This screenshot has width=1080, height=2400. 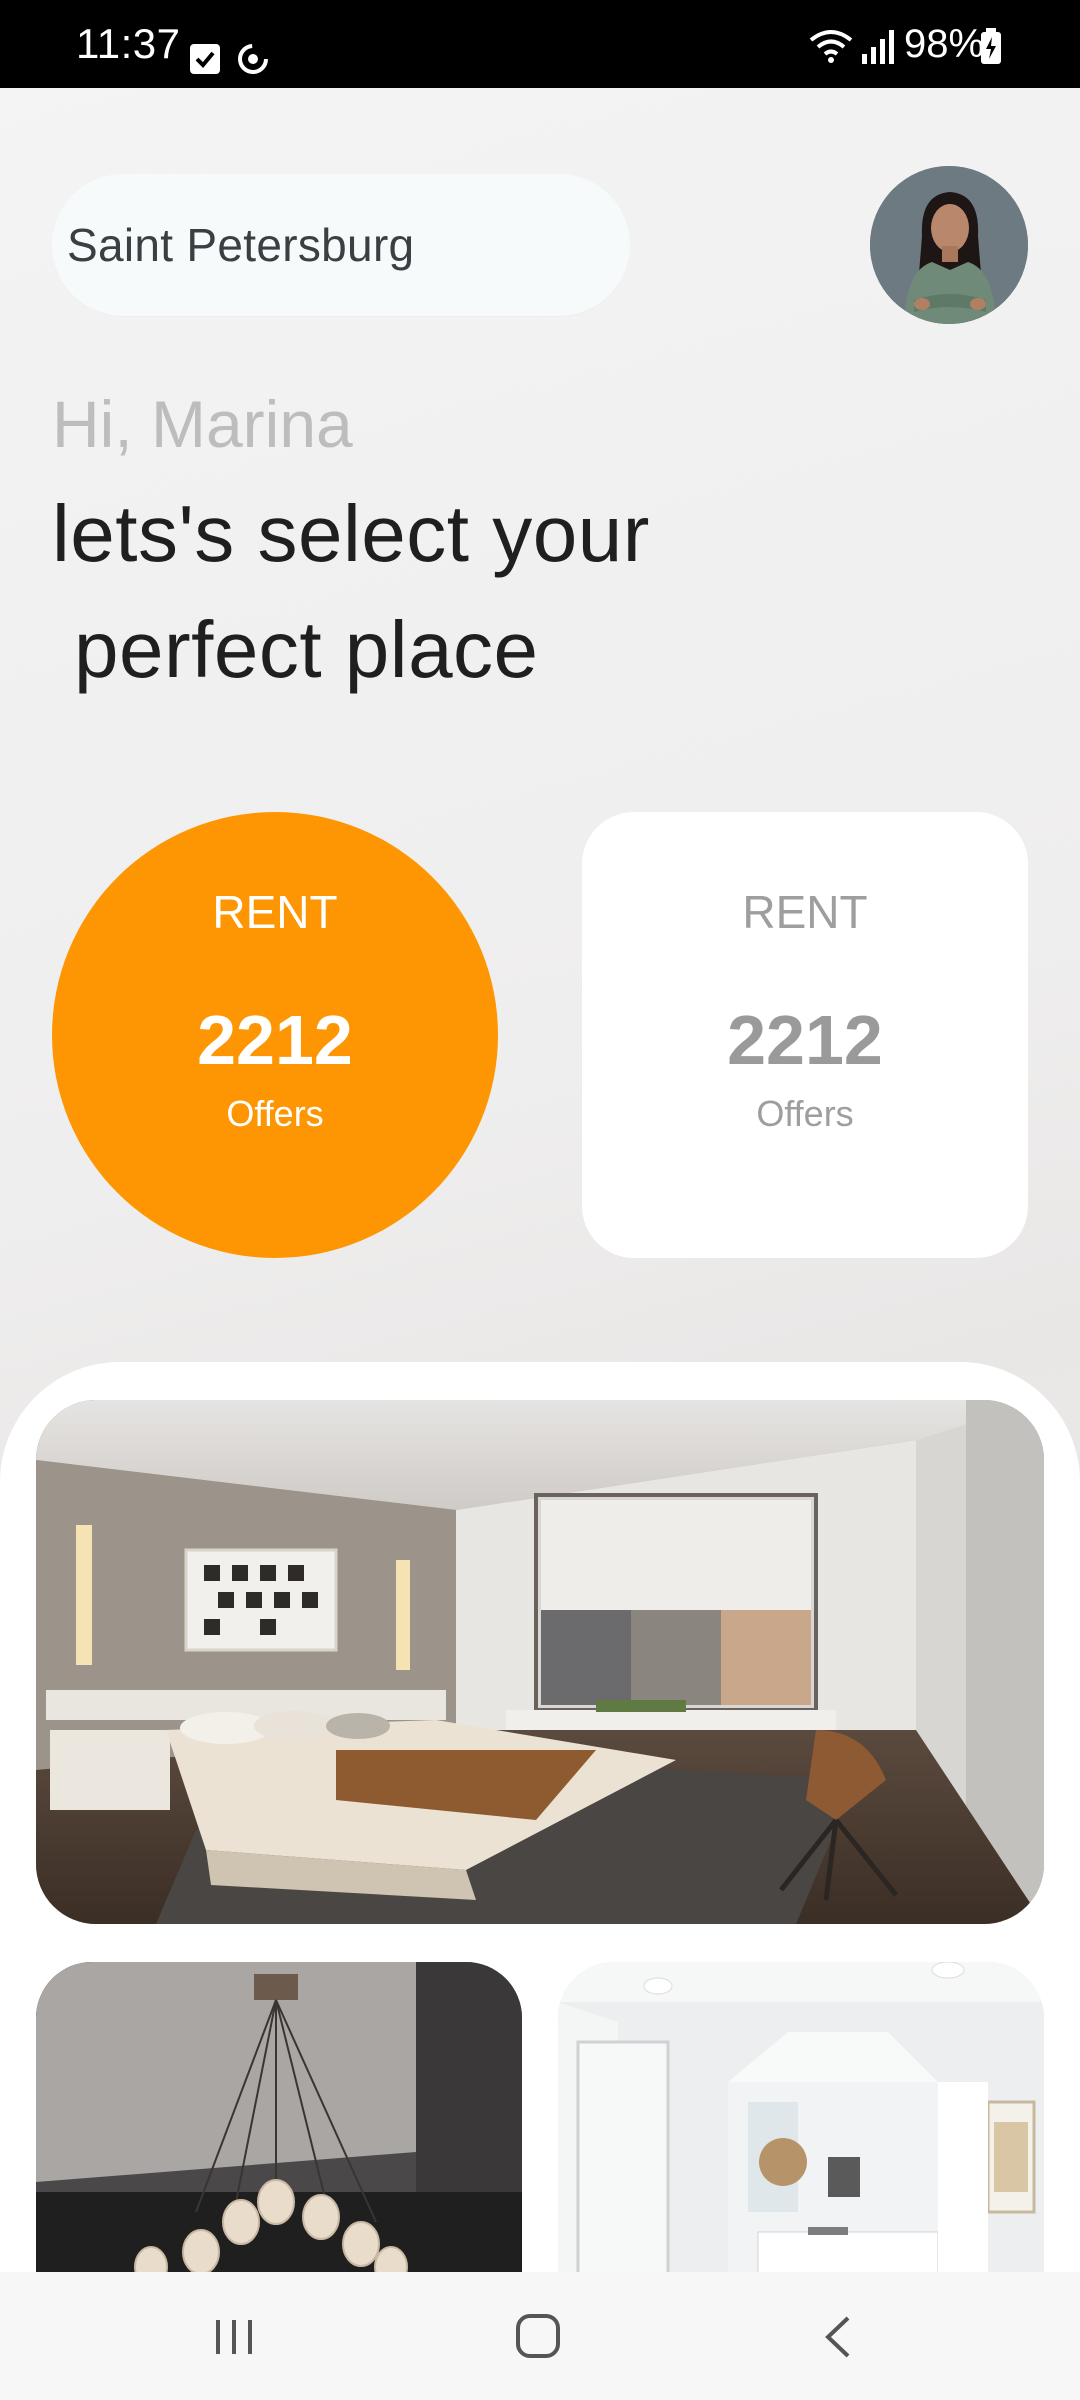 I want to click on checkbox-notification-icon, so click(x=205, y=59).